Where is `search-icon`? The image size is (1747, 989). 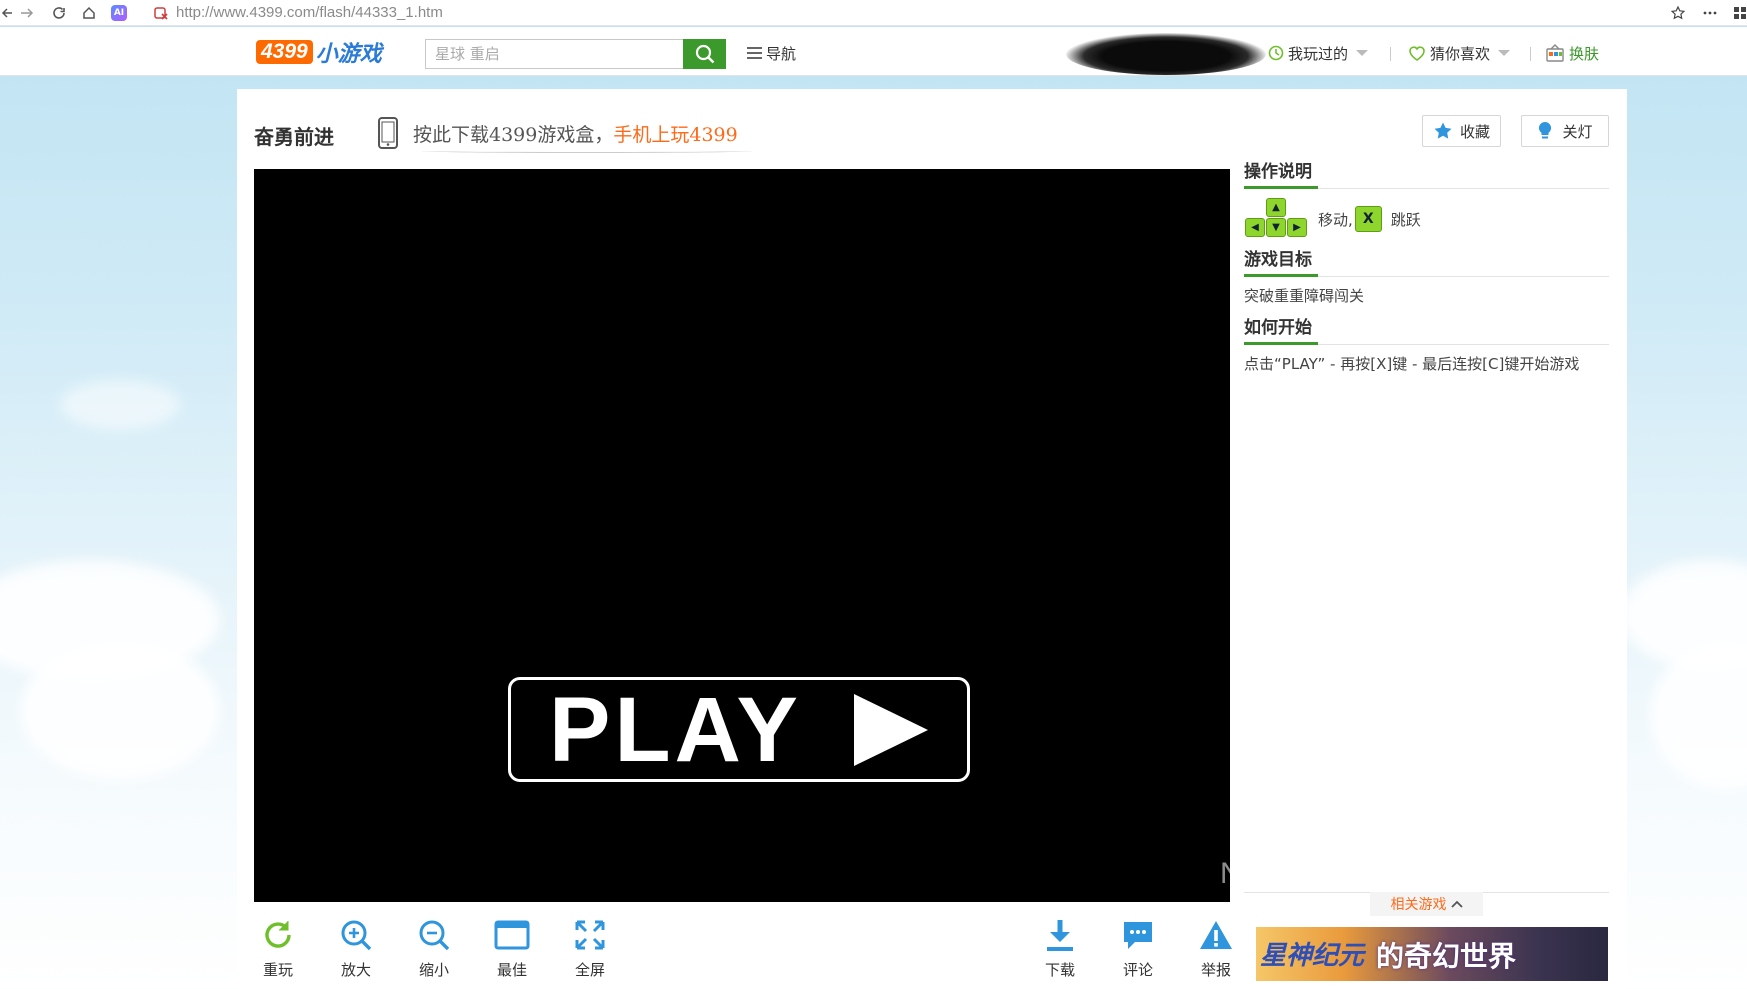
search-icon is located at coordinates (704, 54).